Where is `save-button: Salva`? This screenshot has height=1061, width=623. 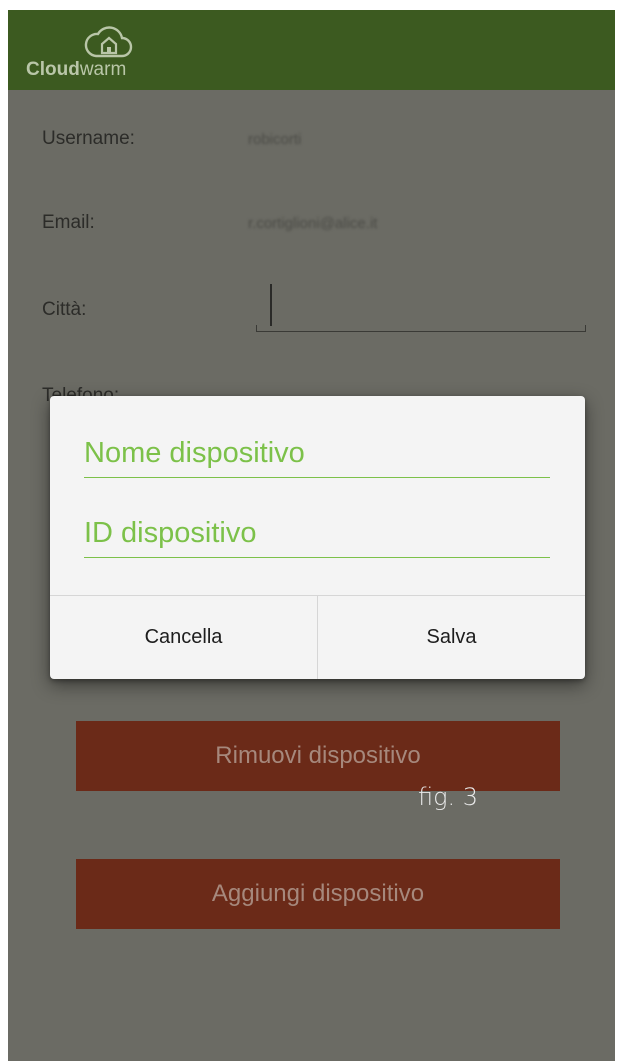
save-button: Salva is located at coordinates (451, 637).